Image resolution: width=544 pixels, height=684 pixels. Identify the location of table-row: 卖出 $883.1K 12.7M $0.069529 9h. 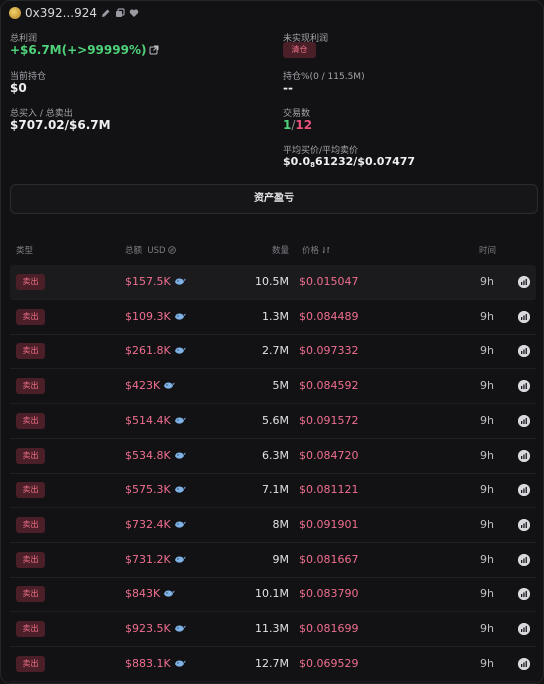
(273, 664).